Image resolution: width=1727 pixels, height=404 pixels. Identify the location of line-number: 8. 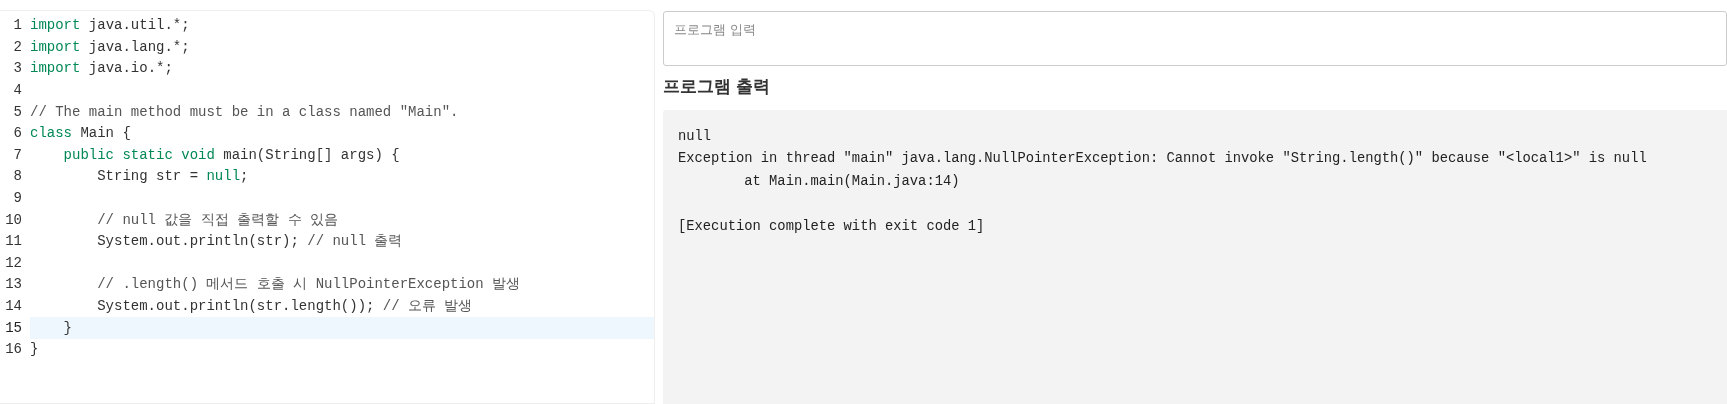
(17, 177).